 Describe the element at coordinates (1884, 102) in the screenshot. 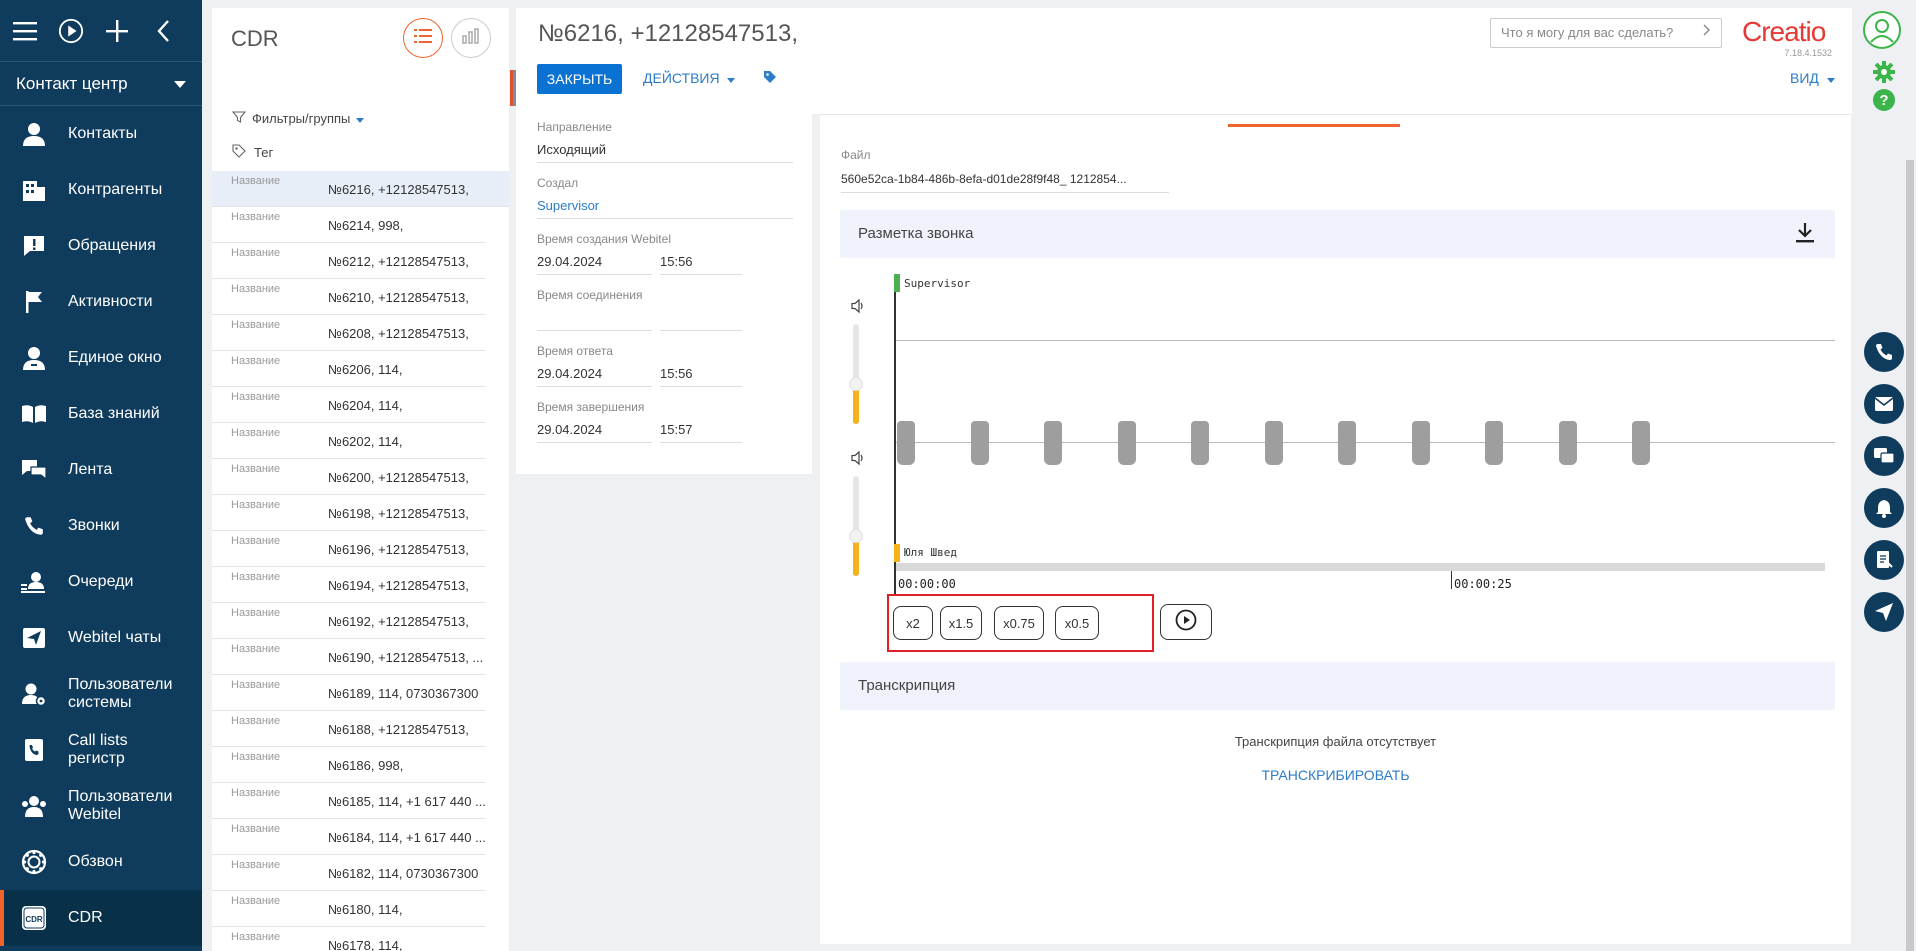

I see `help-icon: ?` at that location.